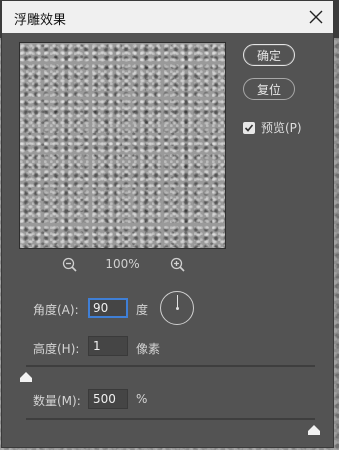 The width and height of the screenshot is (339, 450). What do you see at coordinates (108, 308) in the screenshot?
I see `angle-input` at bounding box center [108, 308].